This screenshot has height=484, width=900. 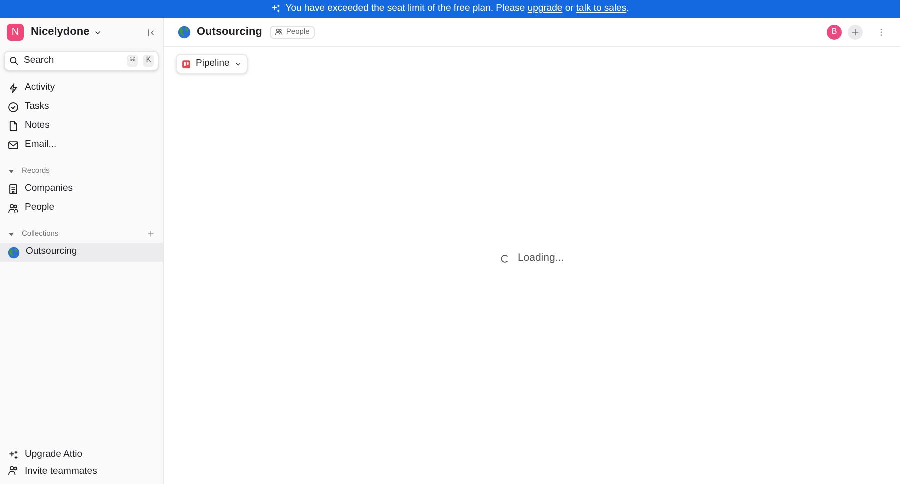 What do you see at coordinates (15, 32) in the screenshot?
I see `workspace-avatar: N` at bounding box center [15, 32].